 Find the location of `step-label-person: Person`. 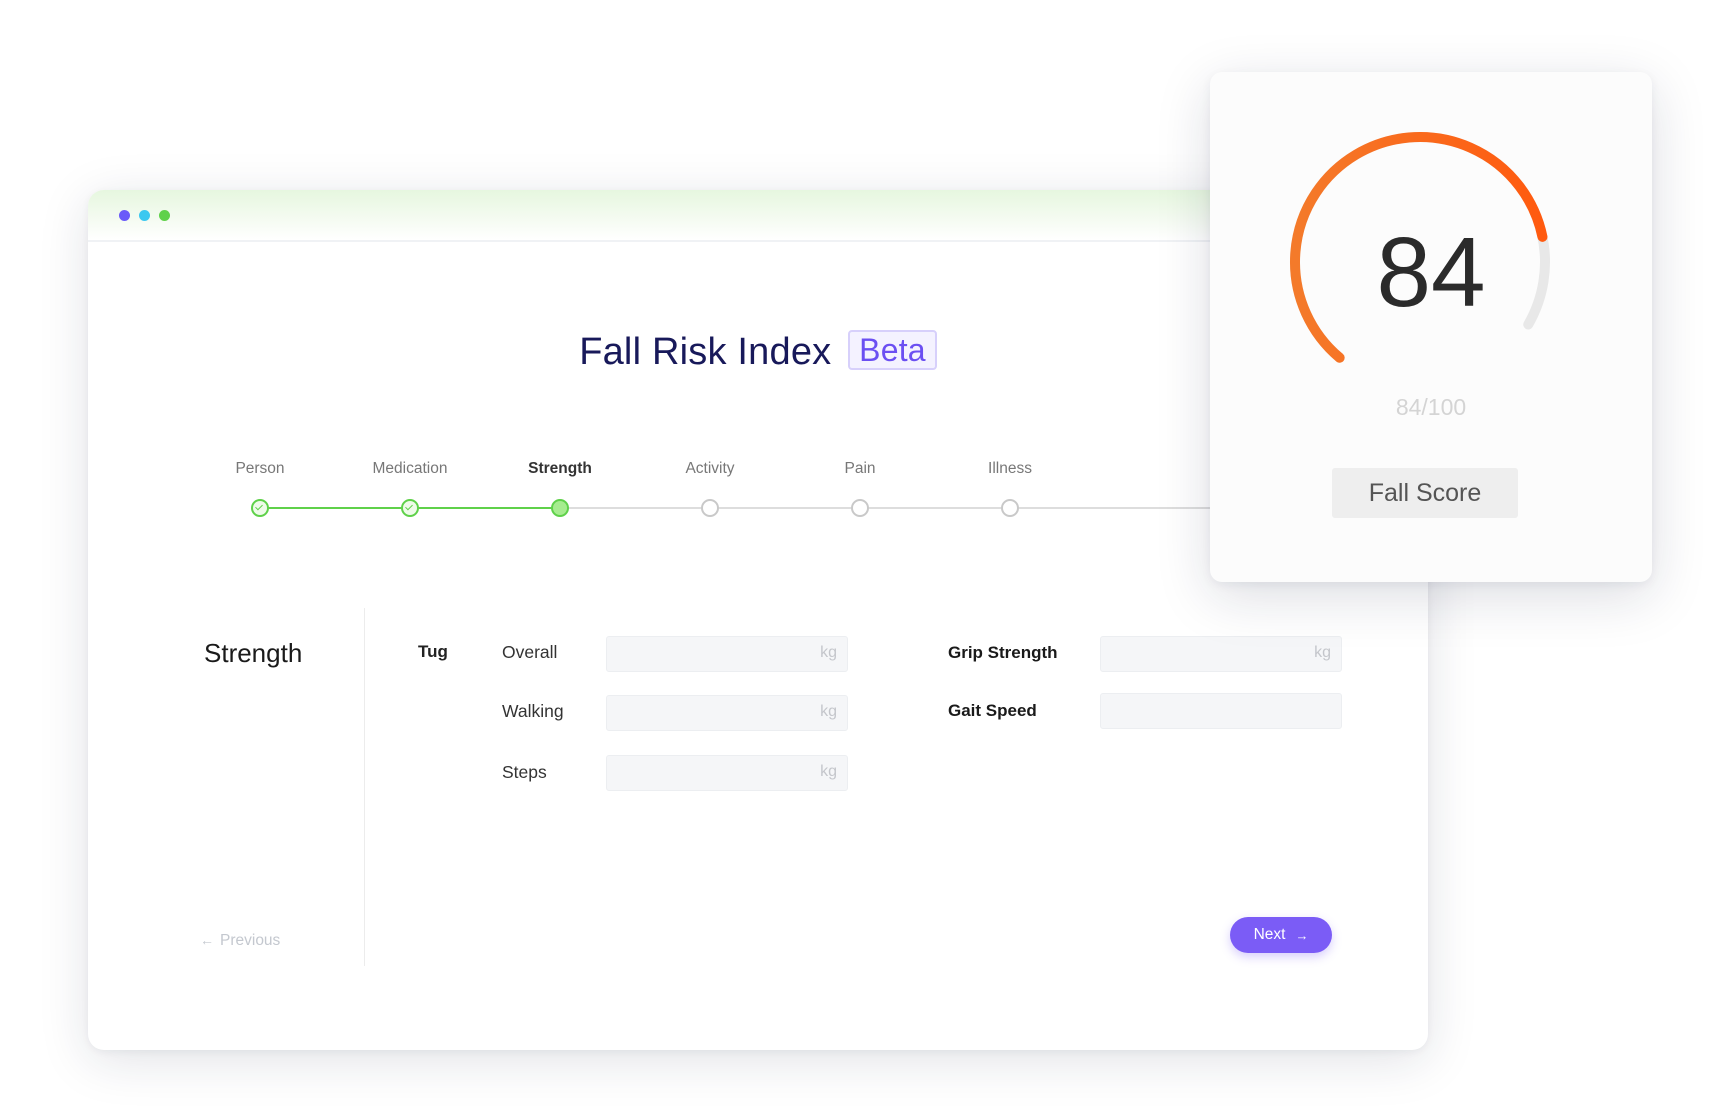

step-label-person: Person is located at coordinates (260, 469).